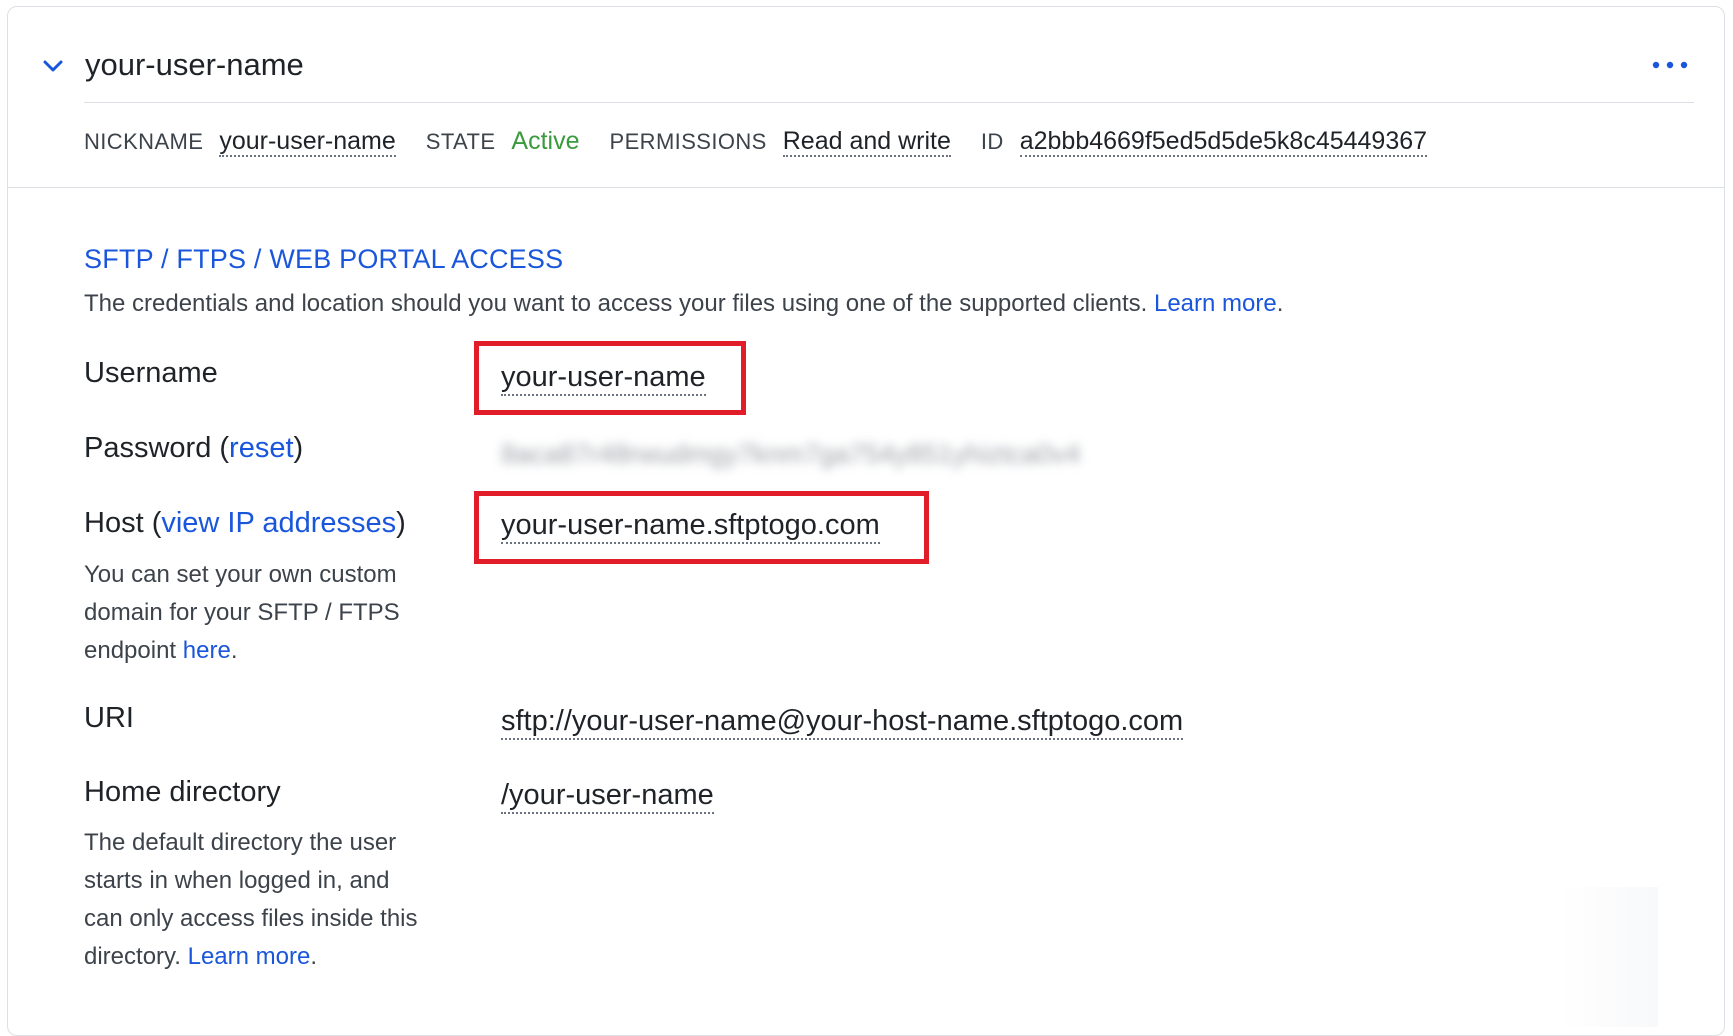  I want to click on access-learn-more-link: Learn more, so click(1215, 303).